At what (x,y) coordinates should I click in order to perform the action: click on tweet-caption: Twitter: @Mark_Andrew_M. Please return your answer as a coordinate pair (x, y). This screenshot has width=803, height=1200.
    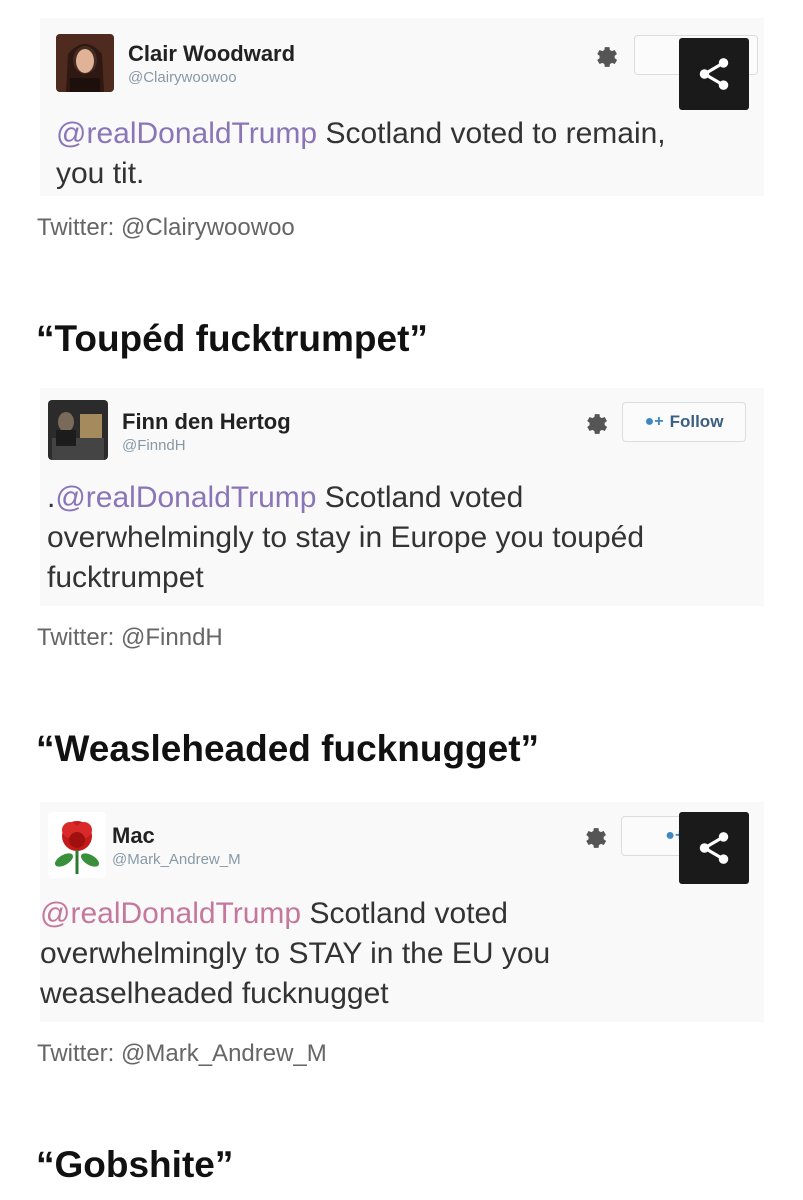
    Looking at the image, I should click on (182, 1053).